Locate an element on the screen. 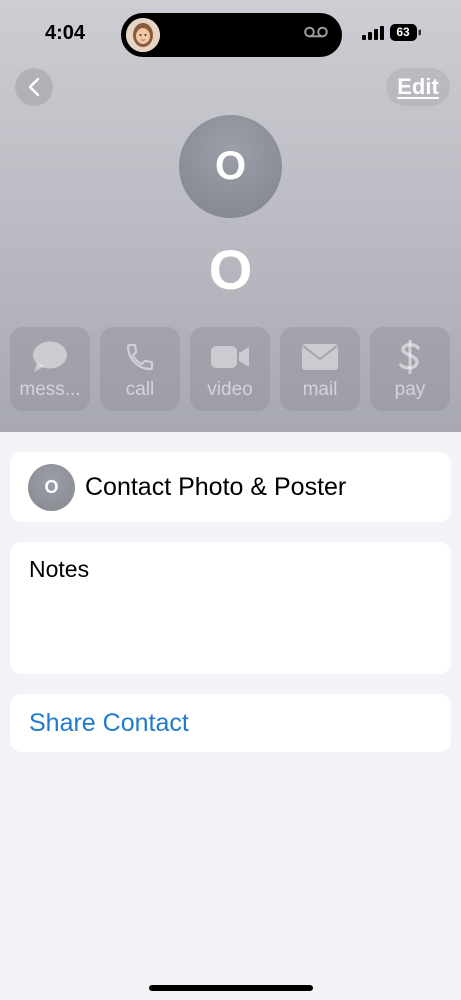  dollar-icon is located at coordinates (409, 357).